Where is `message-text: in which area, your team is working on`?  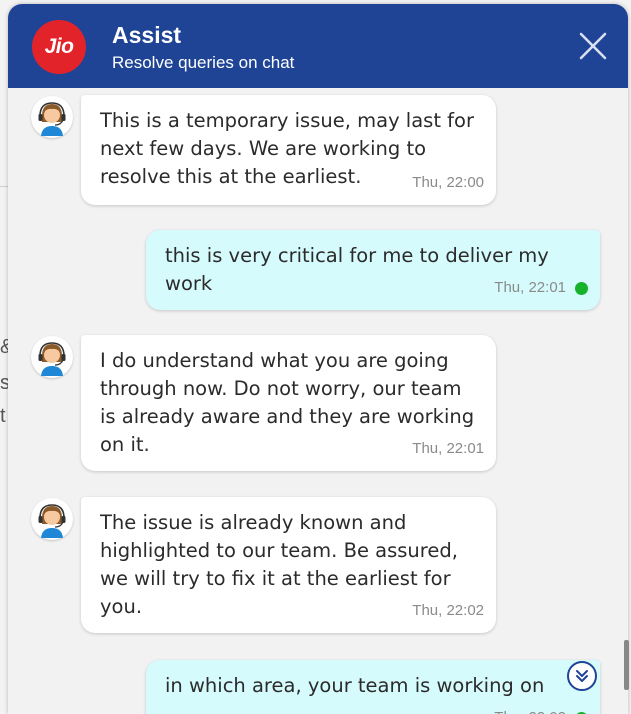 message-text: in which area, your team is working on is located at coordinates (355, 685).